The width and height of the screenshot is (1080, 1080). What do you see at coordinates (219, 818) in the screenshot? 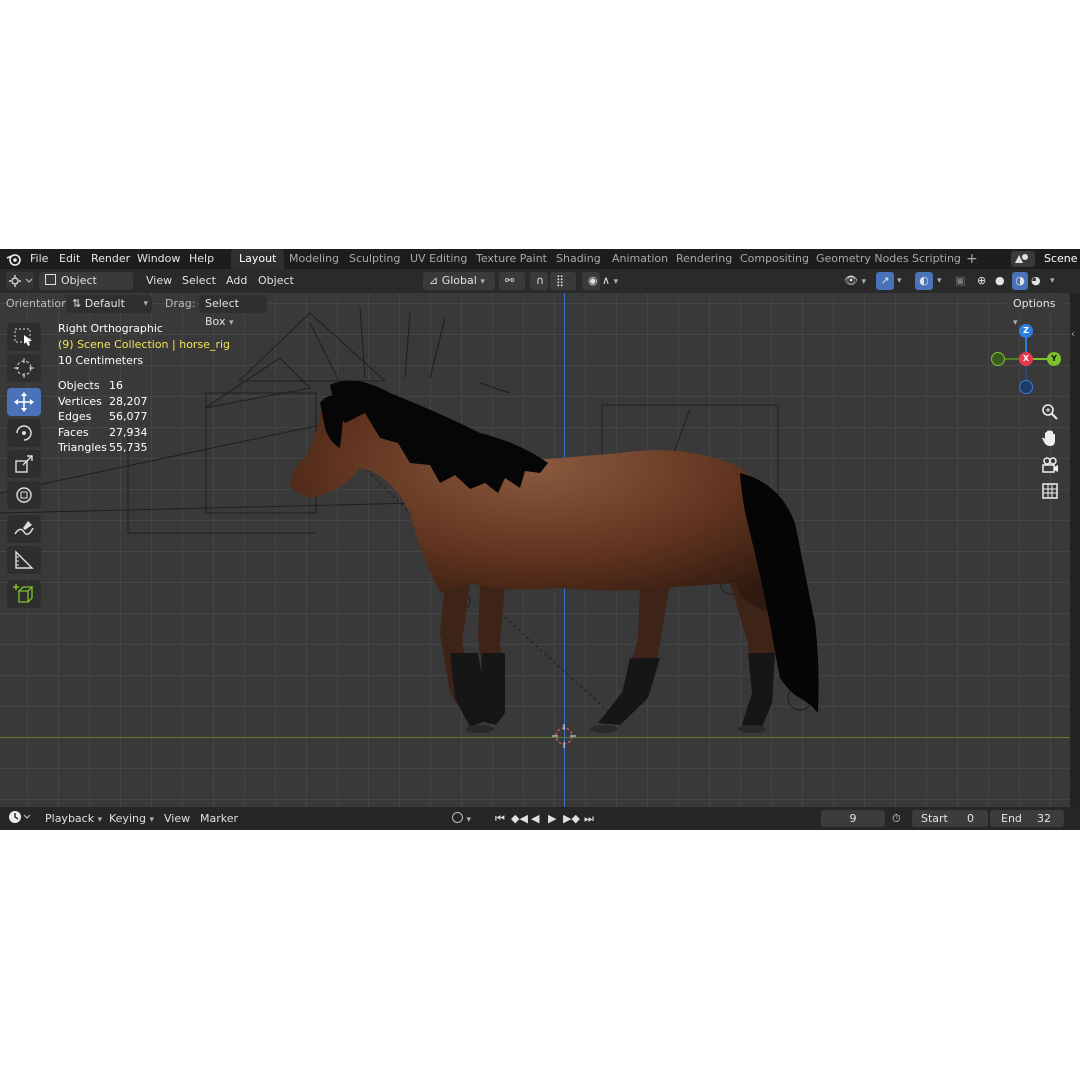
I see `marker-menu: Marker` at bounding box center [219, 818].